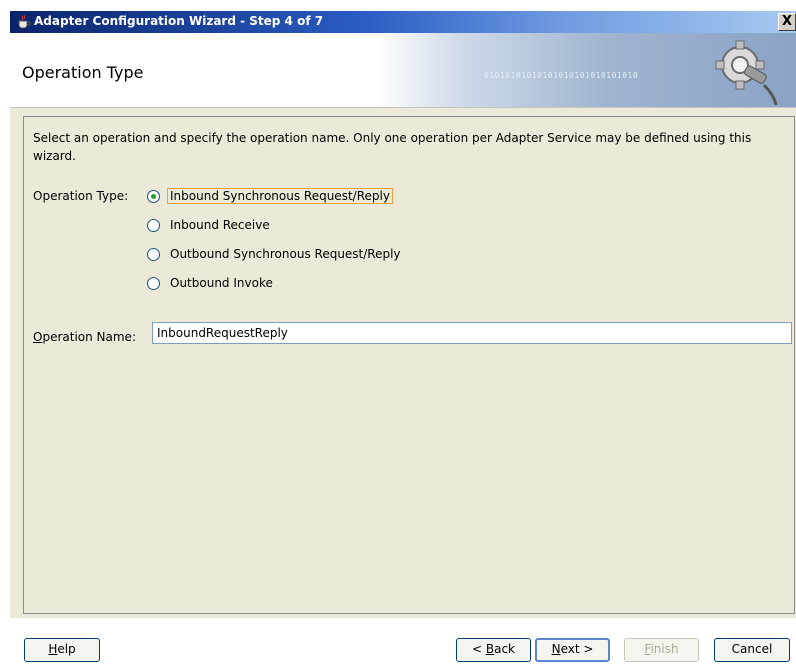 Image resolution: width=796 pixels, height=667 pixels. Describe the element at coordinates (24, 21) in the screenshot. I see `coffee-cup-icon` at that location.